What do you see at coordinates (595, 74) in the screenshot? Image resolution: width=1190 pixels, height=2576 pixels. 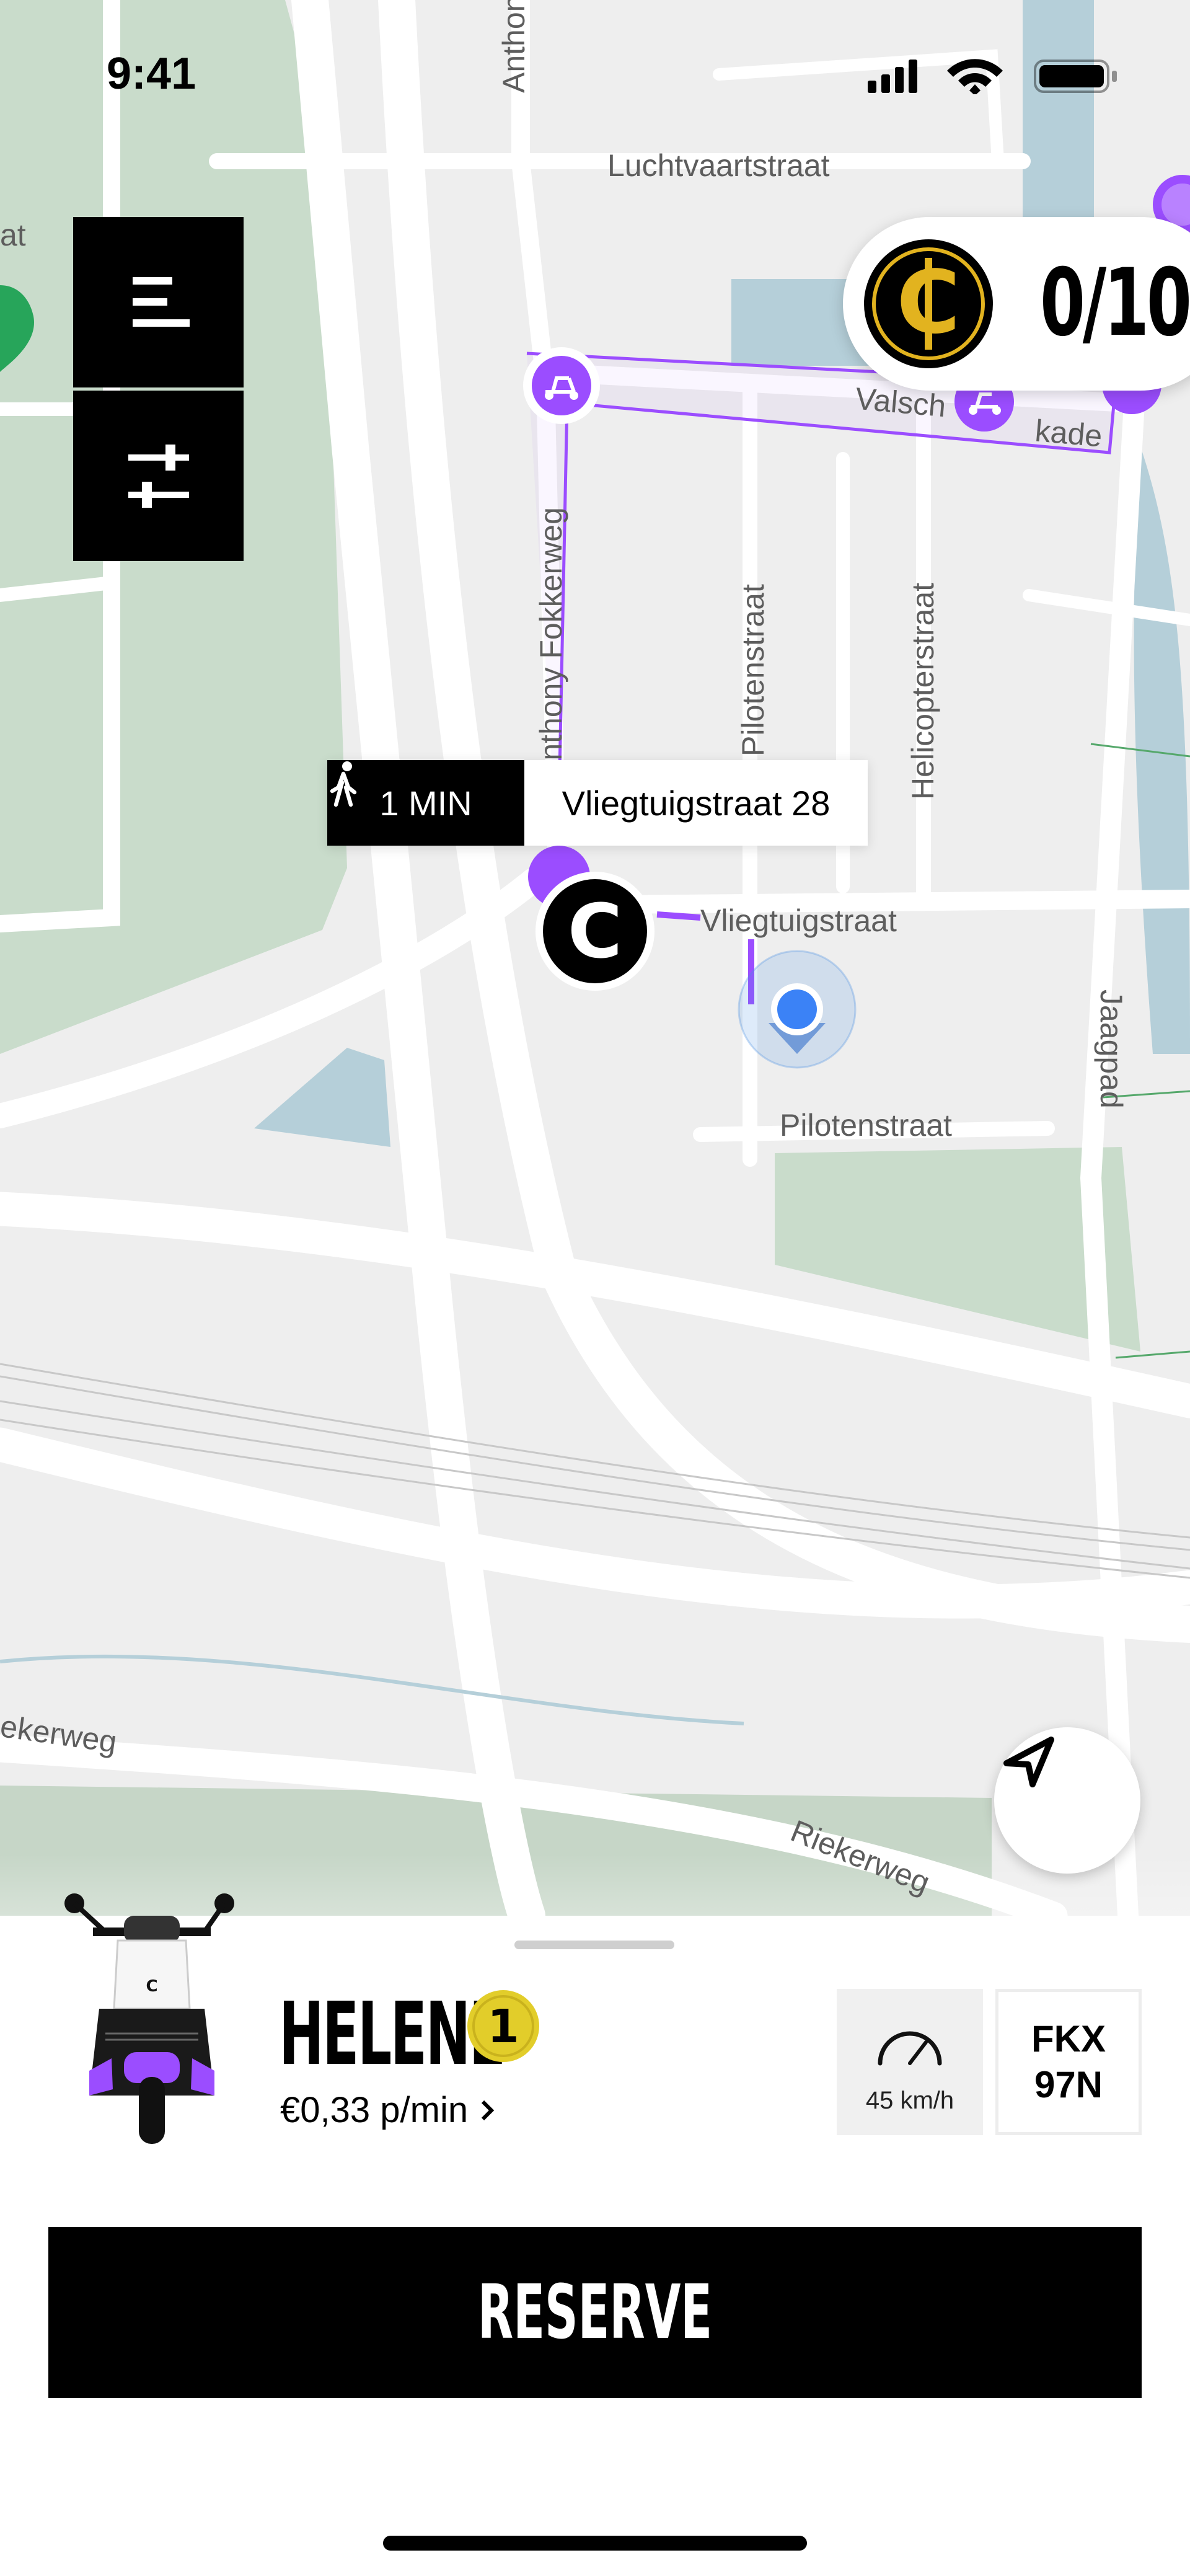 I see `status-bar: 9:41` at bounding box center [595, 74].